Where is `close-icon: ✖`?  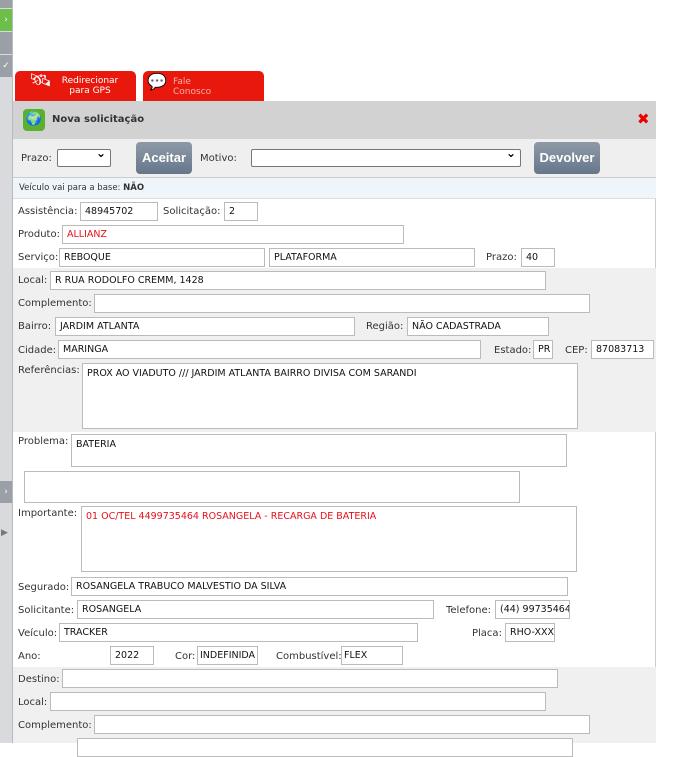
close-icon: ✖ is located at coordinates (643, 119).